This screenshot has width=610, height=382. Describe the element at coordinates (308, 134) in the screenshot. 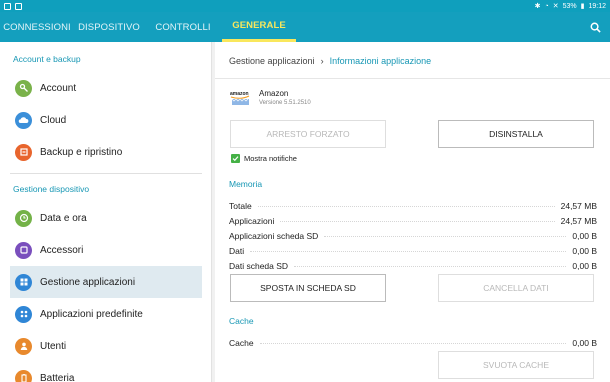

I see `force-stop-button: Arresto forzato` at that location.